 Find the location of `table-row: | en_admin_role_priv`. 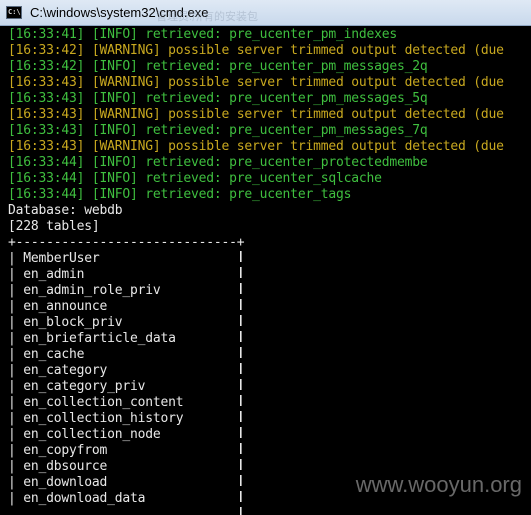

table-row: | en_admin_role_priv is located at coordinates (84, 290).